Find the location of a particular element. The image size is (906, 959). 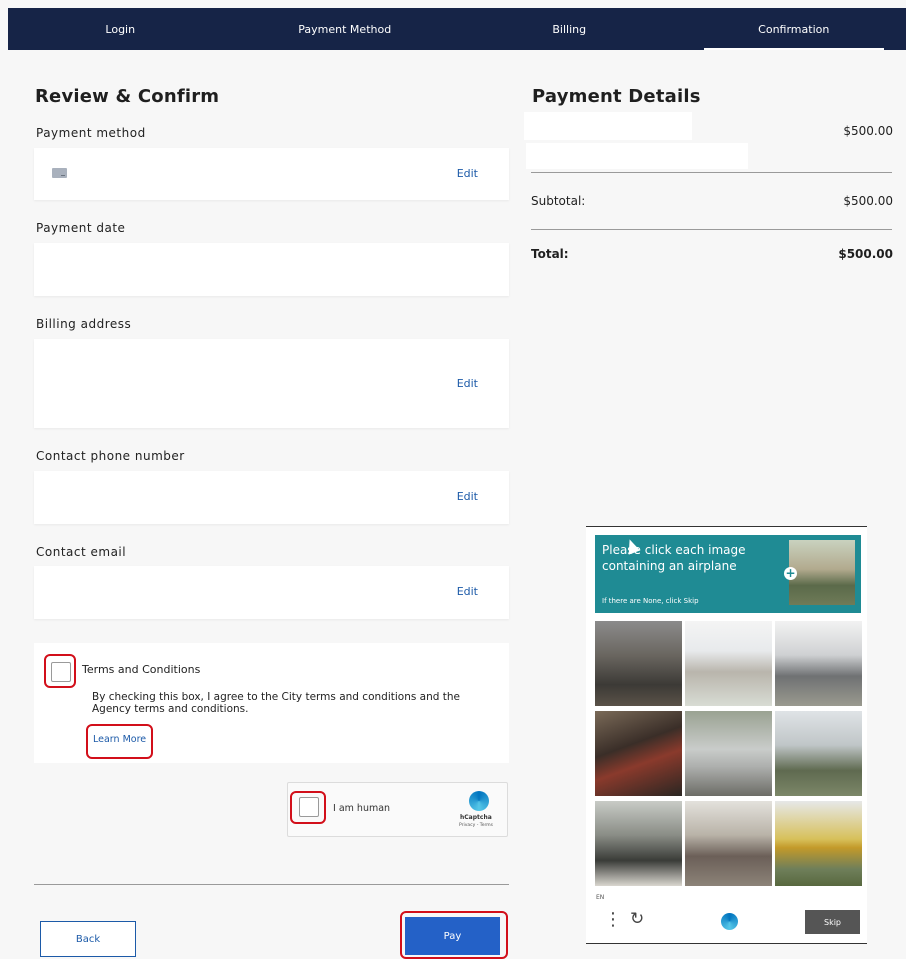

edit-payment-method-link: Edit is located at coordinates (467, 173).